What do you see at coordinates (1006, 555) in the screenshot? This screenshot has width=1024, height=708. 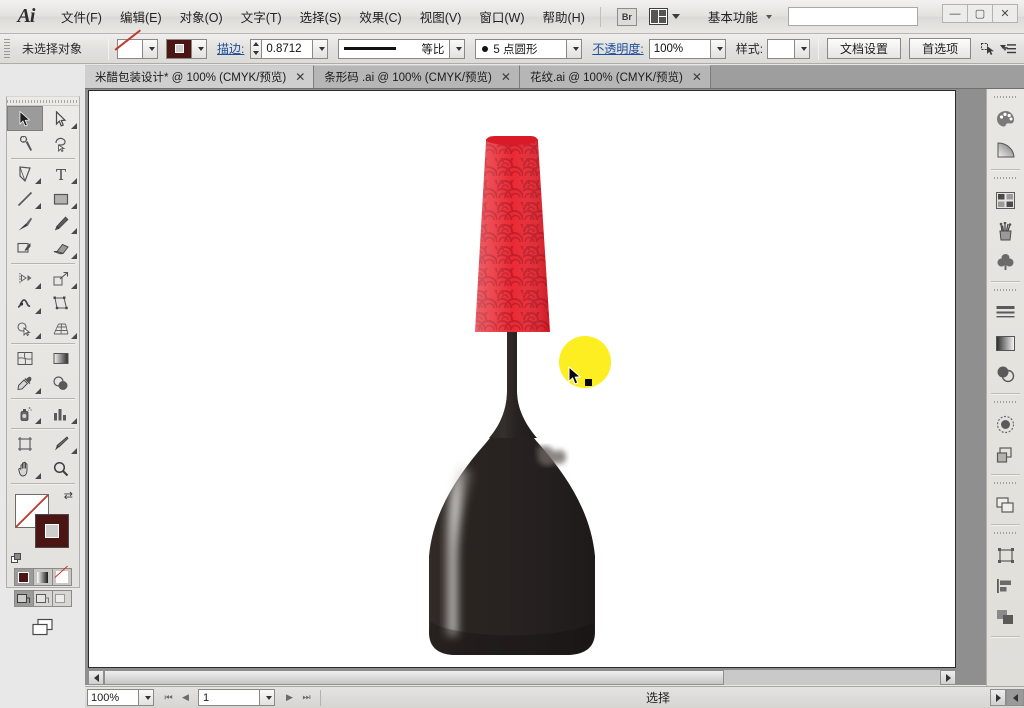 I see `artboards-panel-icon` at bounding box center [1006, 555].